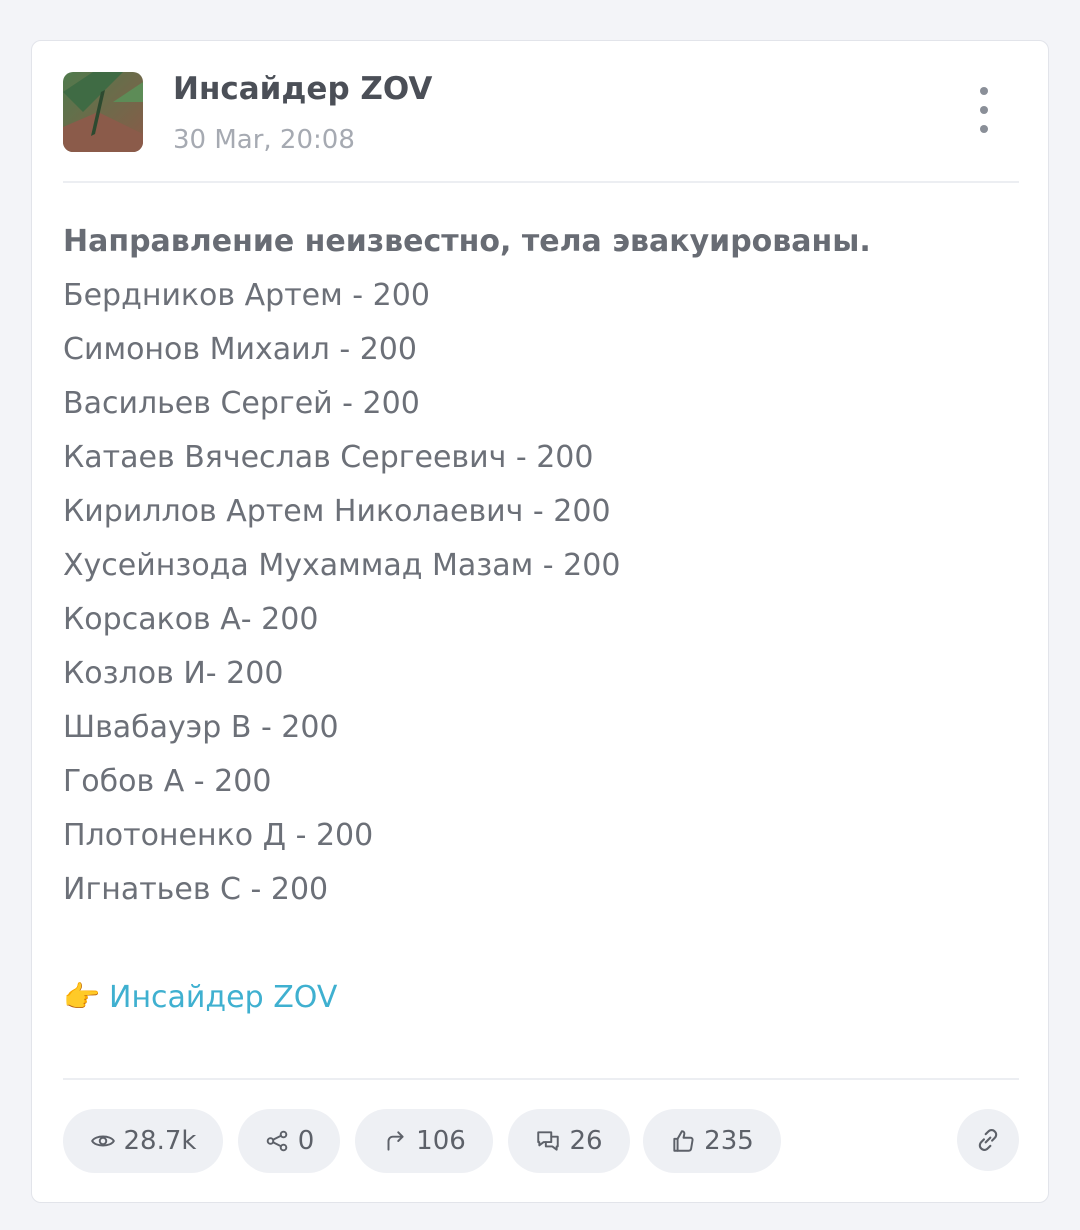 The width and height of the screenshot is (1080, 1230). I want to click on post-line: Козлов И- 200, so click(173, 673).